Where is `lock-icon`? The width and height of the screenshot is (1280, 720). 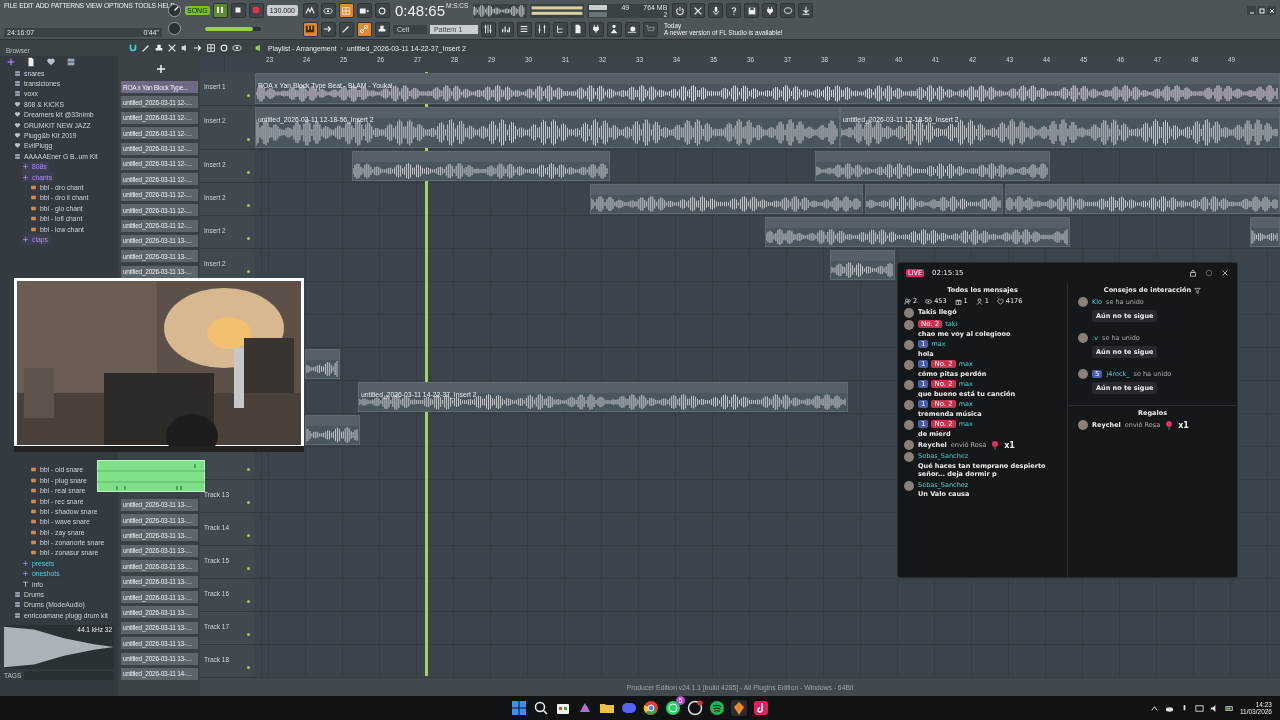 lock-icon is located at coordinates (1193, 273).